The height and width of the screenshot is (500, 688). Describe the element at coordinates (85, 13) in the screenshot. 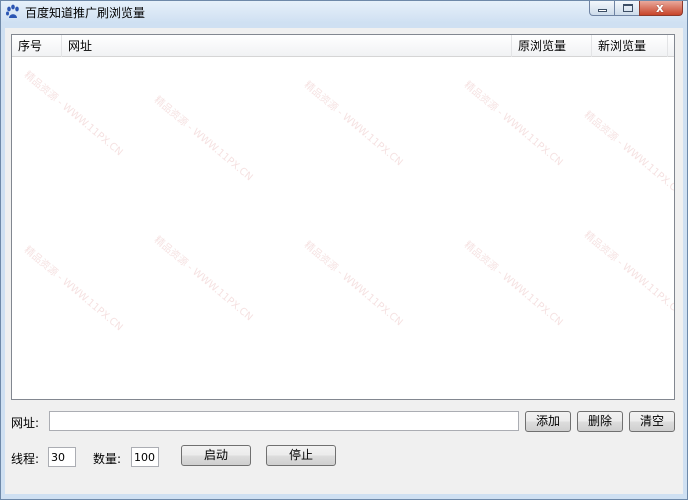

I see `window-title: 百度知道推广刷浏览量` at that location.